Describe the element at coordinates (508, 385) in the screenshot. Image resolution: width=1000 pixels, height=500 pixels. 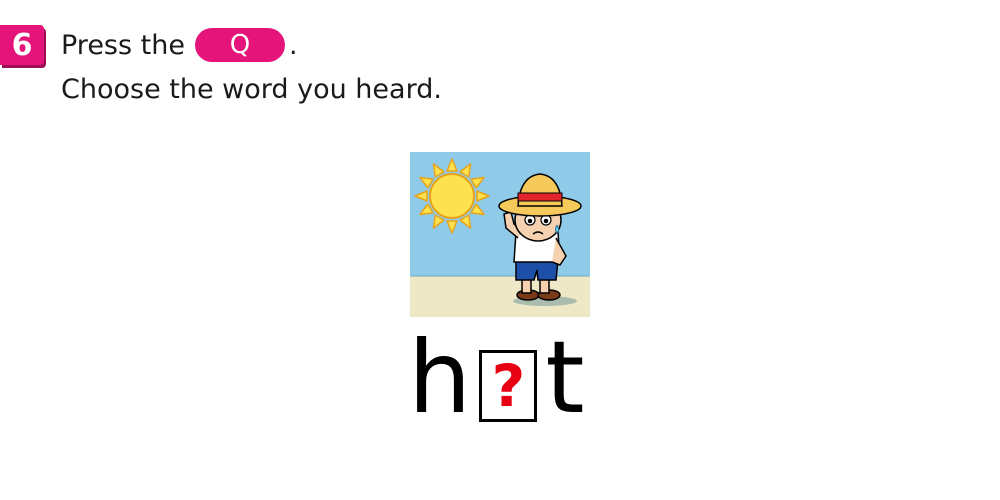
I see `missing-letter-box: ?` at that location.